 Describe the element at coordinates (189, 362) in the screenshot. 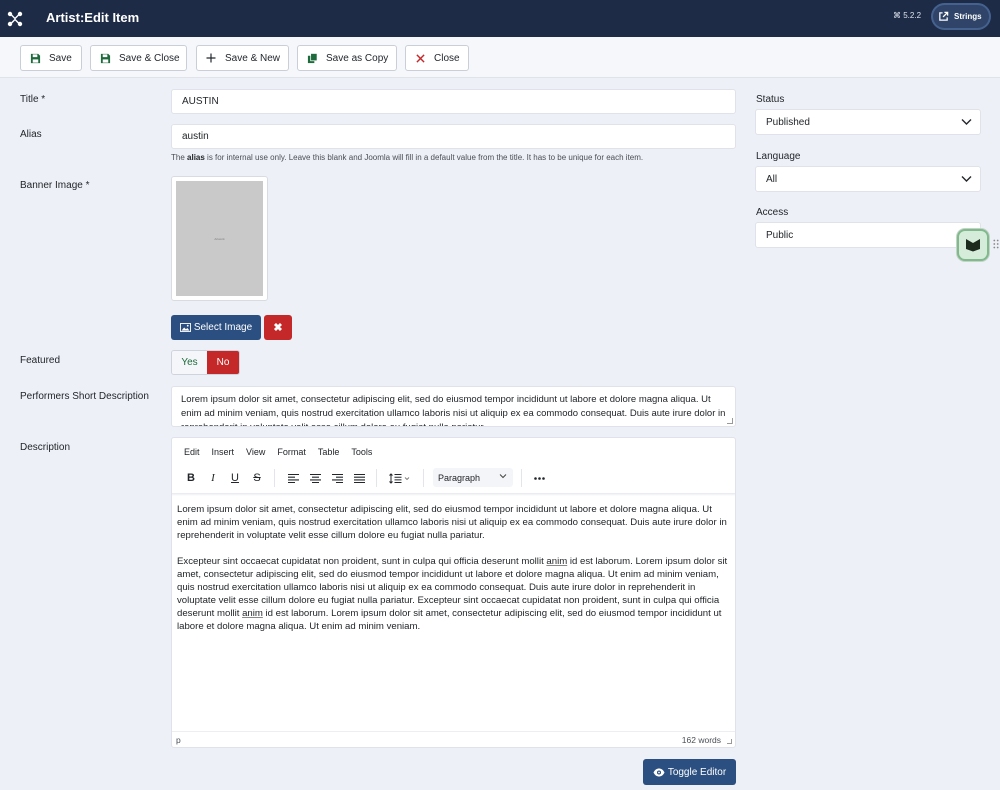

I see `featured-yes-option: Yes` at that location.